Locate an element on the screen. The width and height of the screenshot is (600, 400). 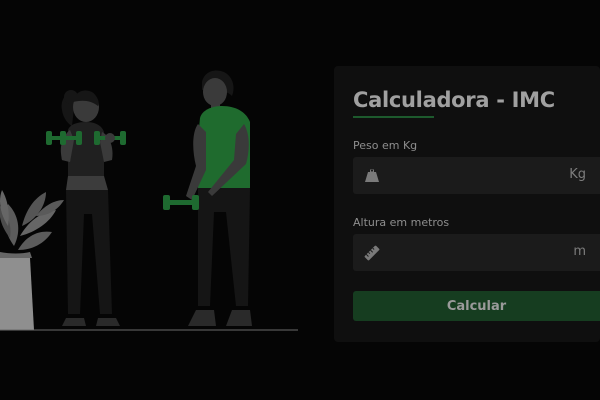
height-label: Altura em metros is located at coordinates (401, 222).